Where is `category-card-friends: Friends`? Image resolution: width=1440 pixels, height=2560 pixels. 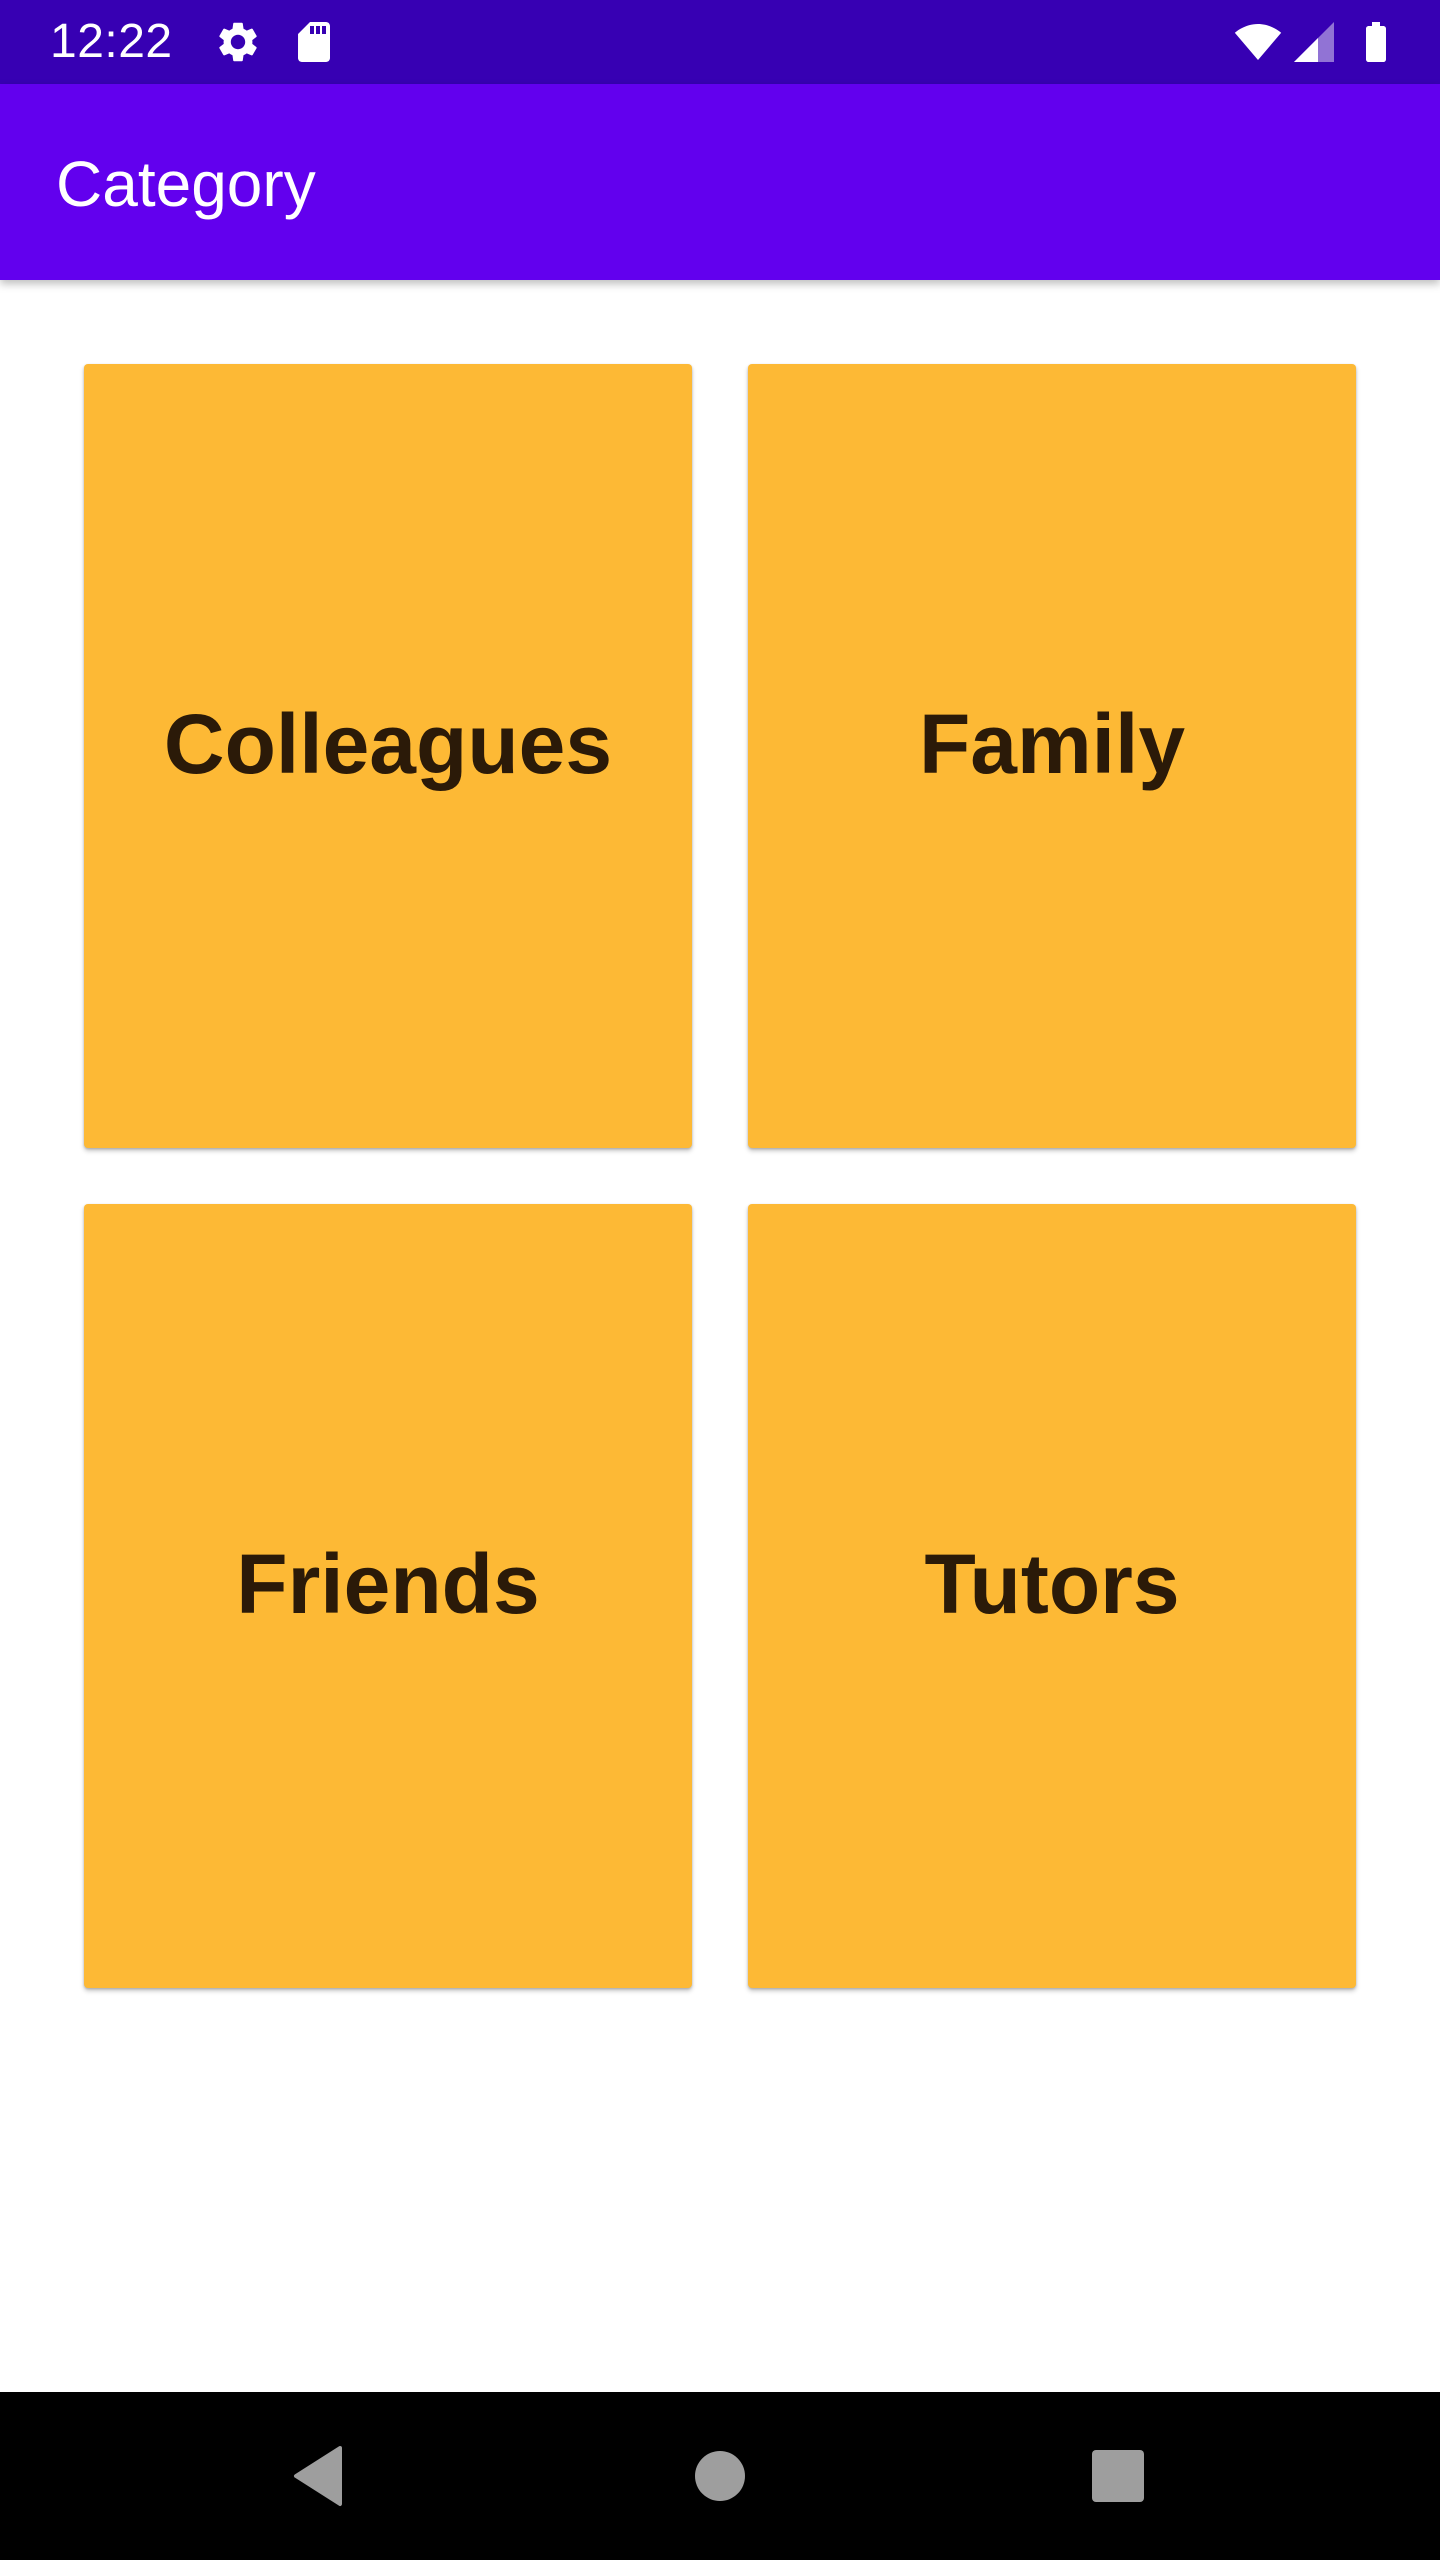 category-card-friends: Friends is located at coordinates (388, 1596).